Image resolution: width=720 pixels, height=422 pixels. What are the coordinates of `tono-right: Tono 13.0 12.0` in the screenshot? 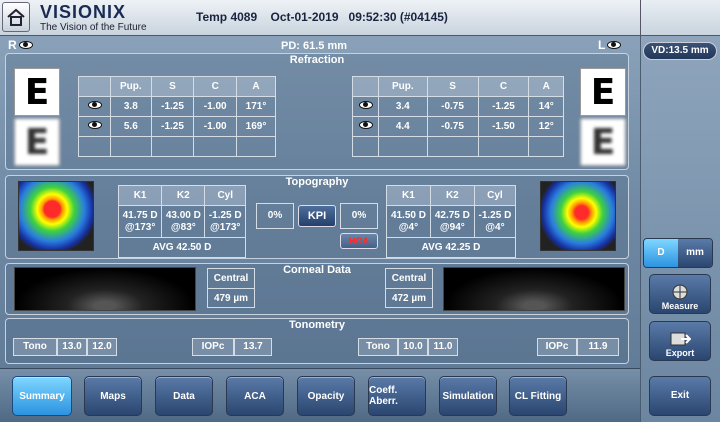 It's located at (65, 347).